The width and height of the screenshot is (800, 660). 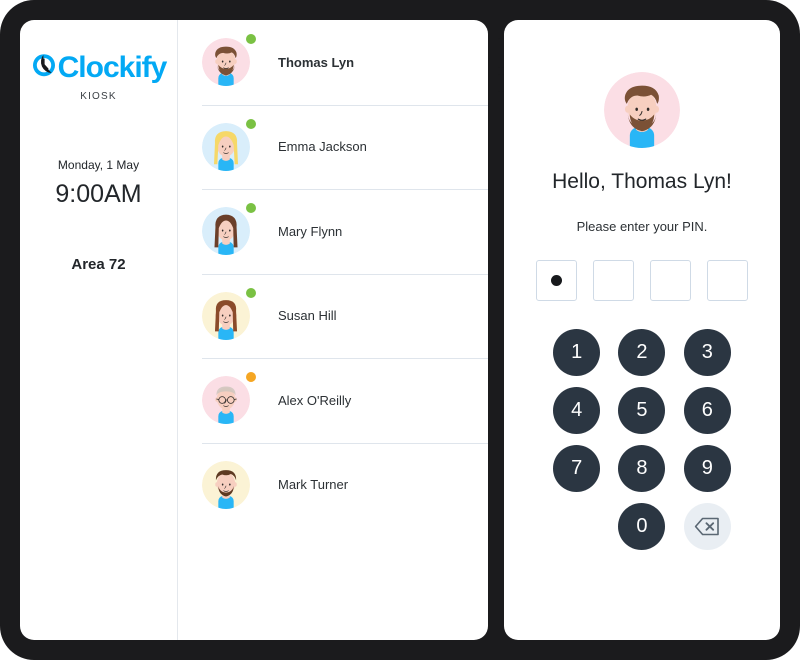 I want to click on clock-block: Monday, 1 May 9:00AM, so click(x=98, y=183).